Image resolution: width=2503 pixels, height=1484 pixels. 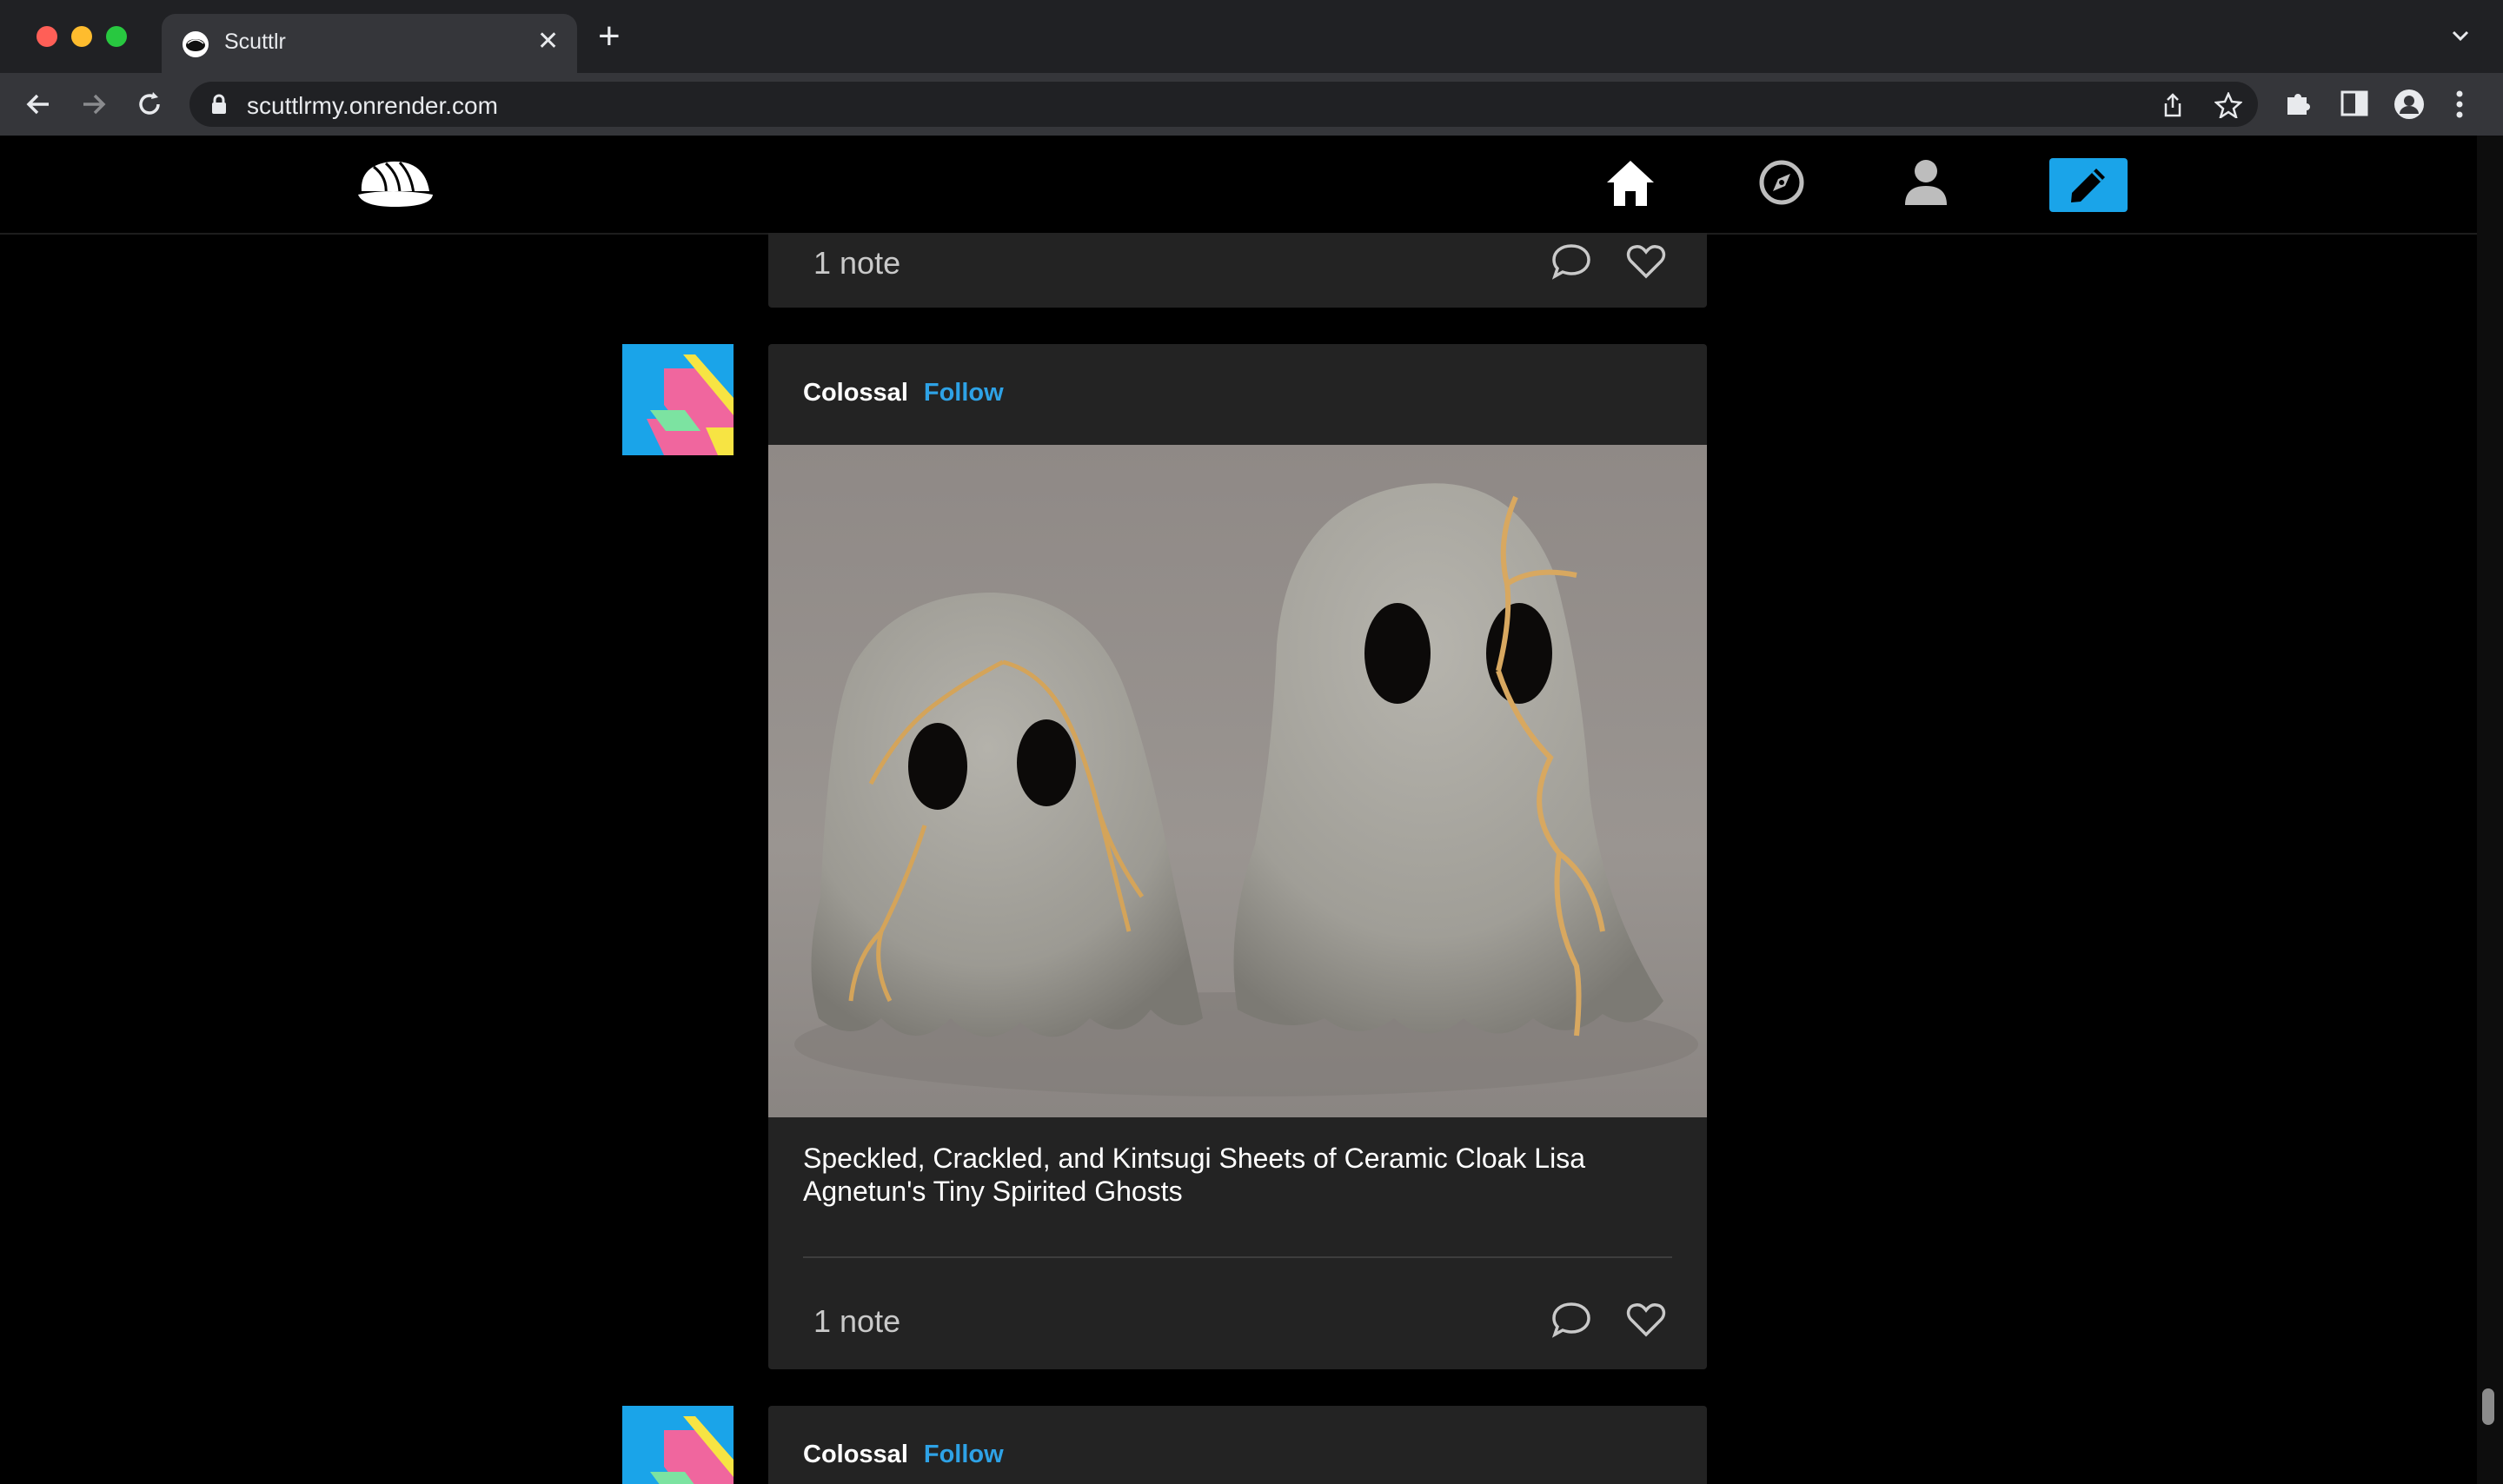 What do you see at coordinates (2409, 106) in the screenshot?
I see `profile-avatar-icon` at bounding box center [2409, 106].